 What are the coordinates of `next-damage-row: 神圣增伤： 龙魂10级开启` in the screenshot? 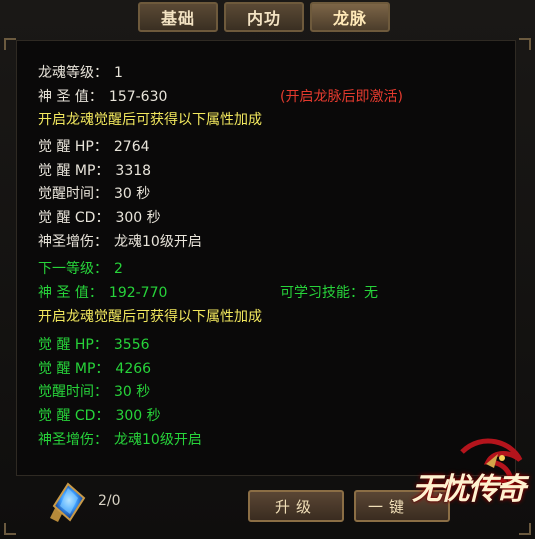 It's located at (120, 440).